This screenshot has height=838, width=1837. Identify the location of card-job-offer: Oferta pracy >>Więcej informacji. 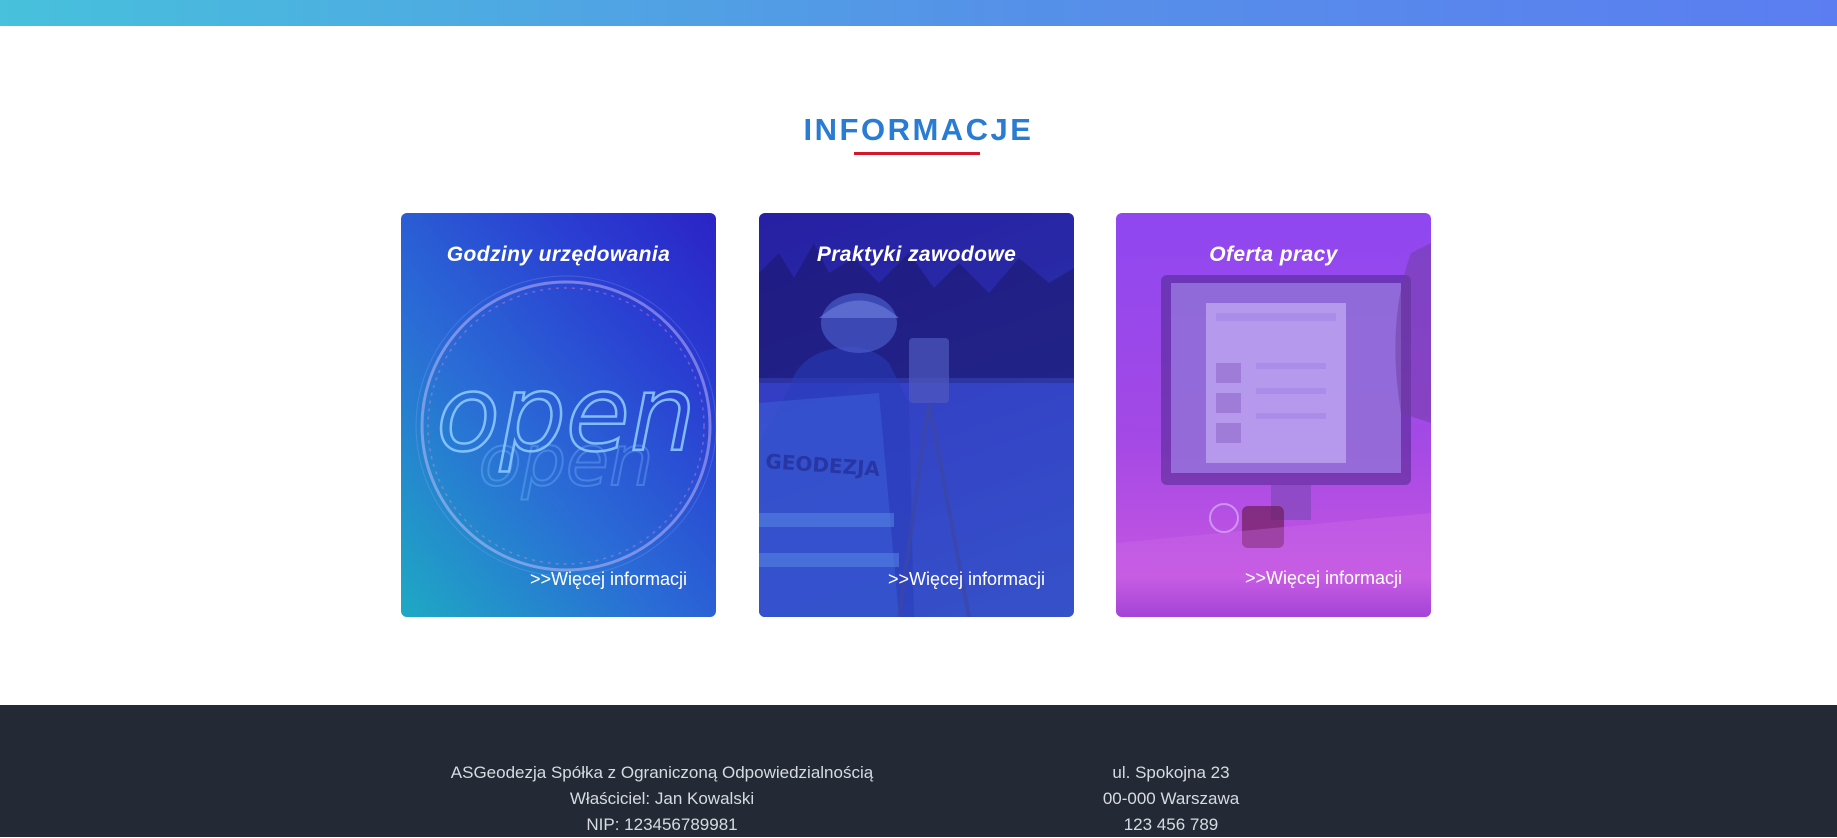
(1273, 415).